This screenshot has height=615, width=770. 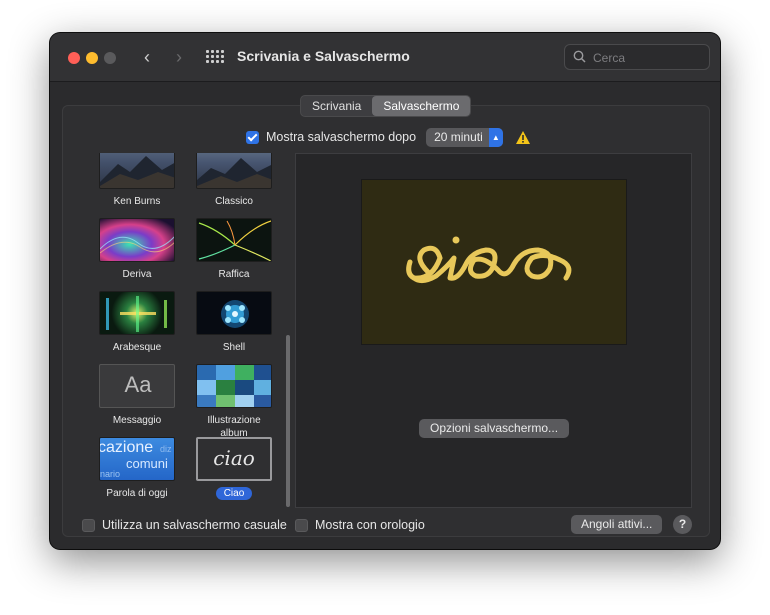 I want to click on thumb-text: Aa, so click(x=138, y=384).